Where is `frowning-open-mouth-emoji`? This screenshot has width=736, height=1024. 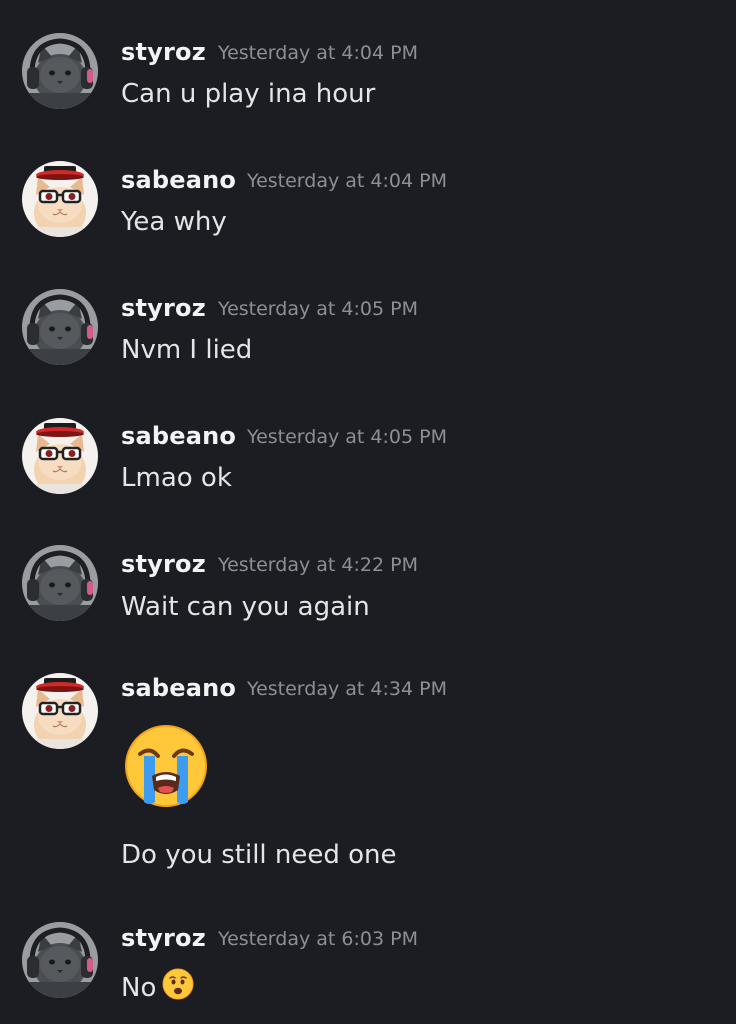
frowning-open-mouth-emoji is located at coordinates (178, 987).